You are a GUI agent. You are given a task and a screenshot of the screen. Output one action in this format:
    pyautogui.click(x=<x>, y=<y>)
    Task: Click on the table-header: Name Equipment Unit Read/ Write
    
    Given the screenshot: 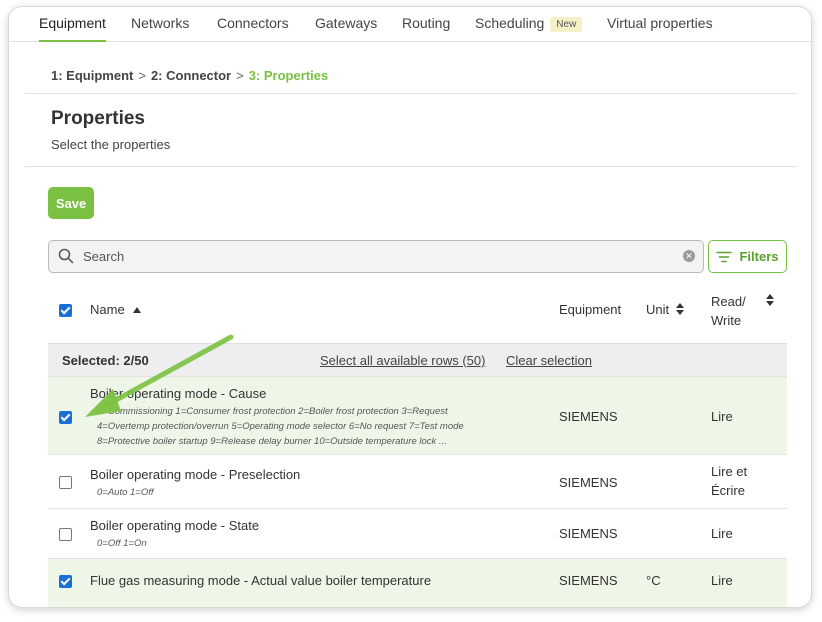 What is the action you would take?
    pyautogui.click(x=417, y=310)
    